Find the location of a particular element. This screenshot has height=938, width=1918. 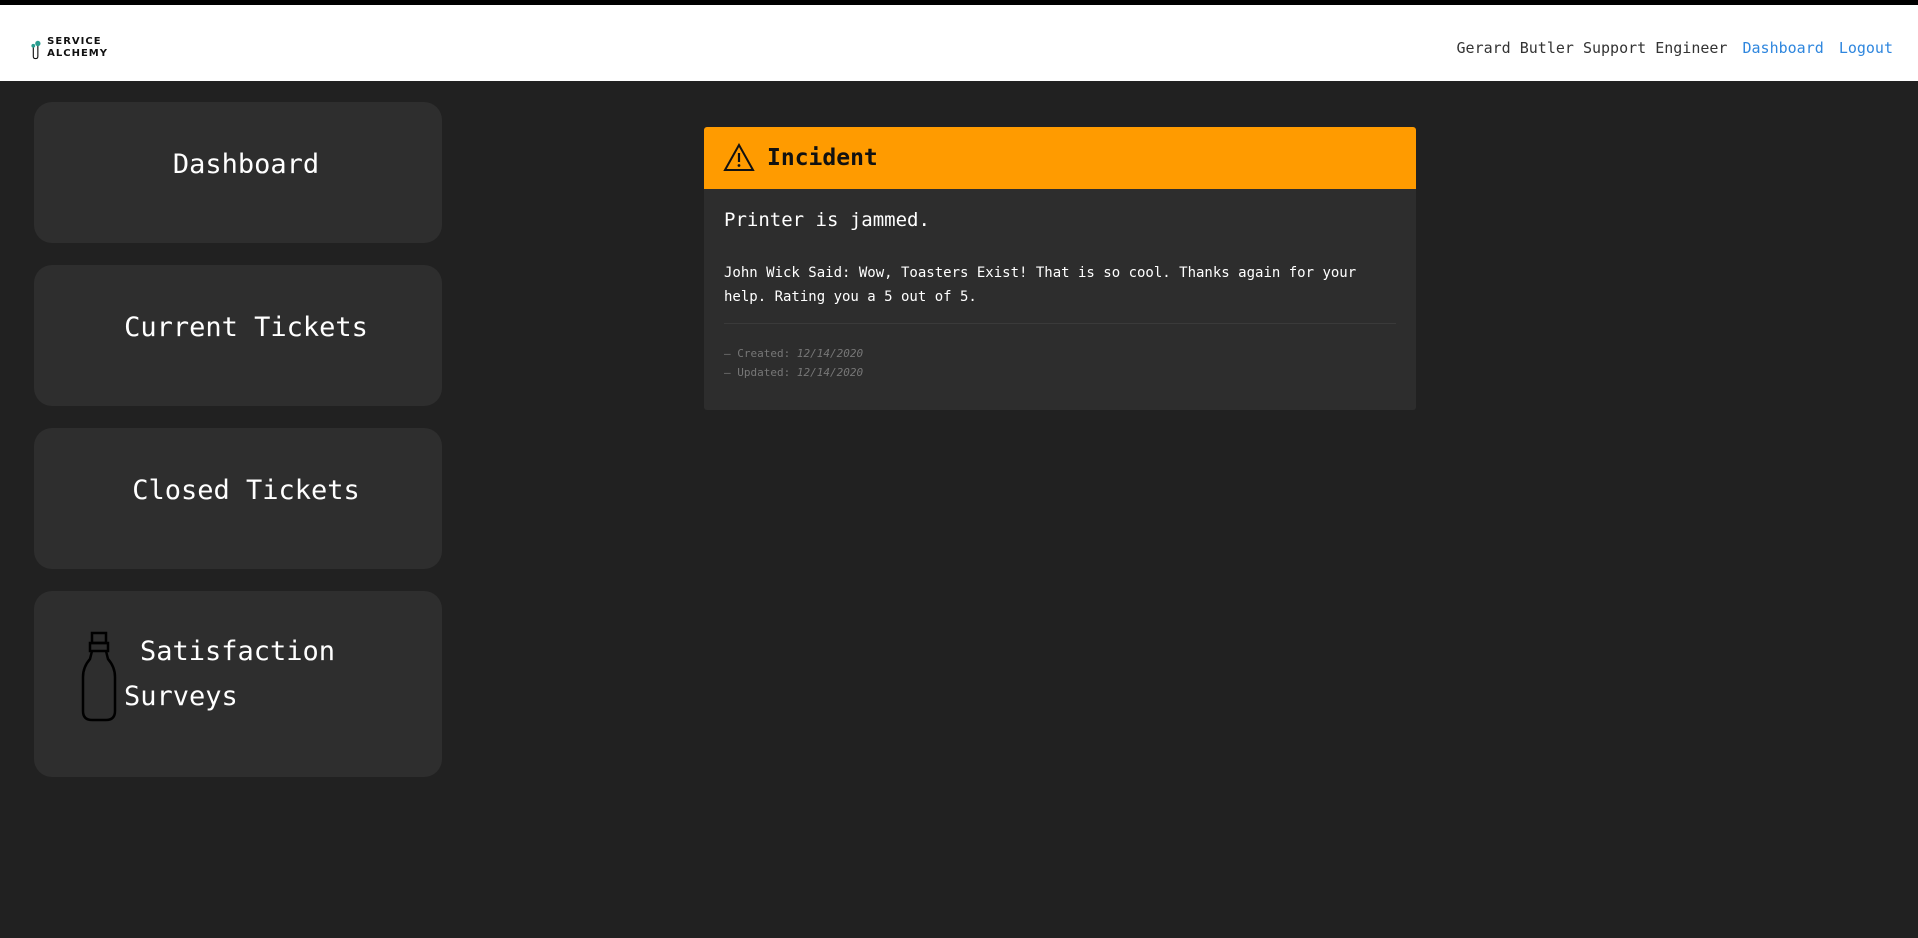

created-date: 12/14/2020 is located at coordinates (830, 353).